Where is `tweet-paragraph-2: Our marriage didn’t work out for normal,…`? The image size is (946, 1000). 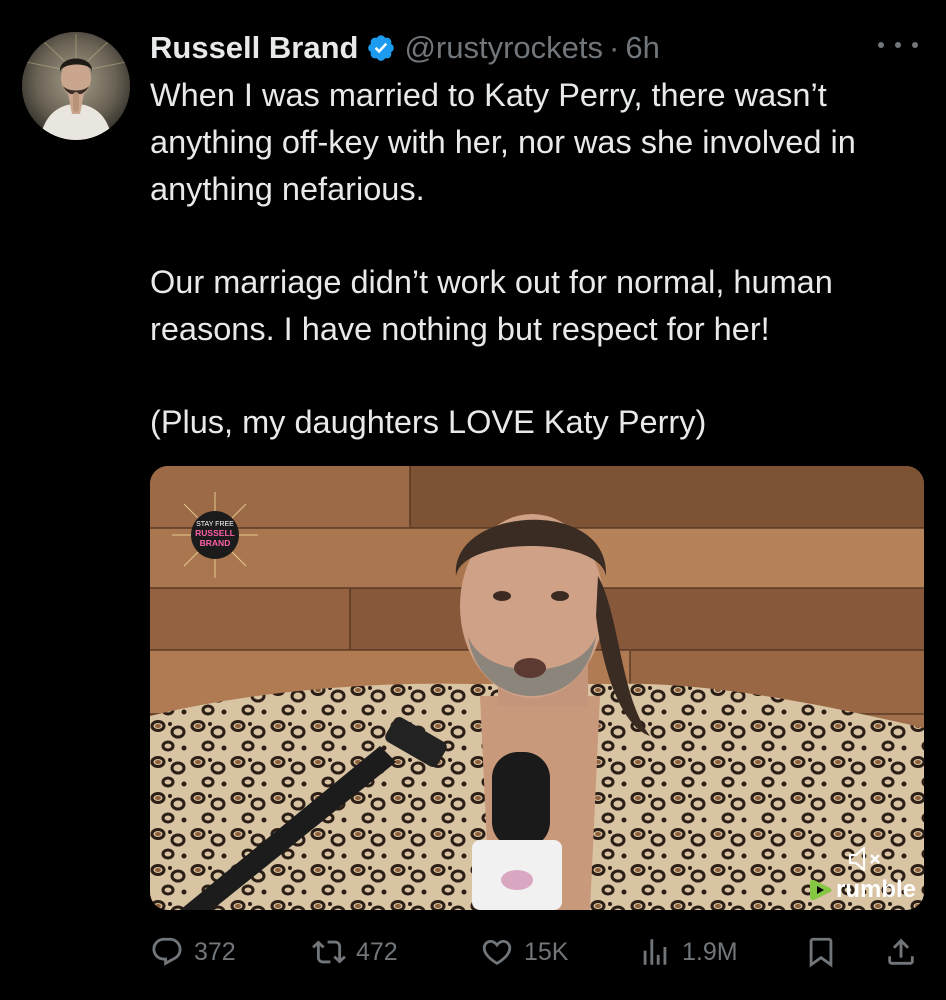 tweet-paragraph-2: Our marriage didn’t work out for normal,… is located at coordinates (491, 305).